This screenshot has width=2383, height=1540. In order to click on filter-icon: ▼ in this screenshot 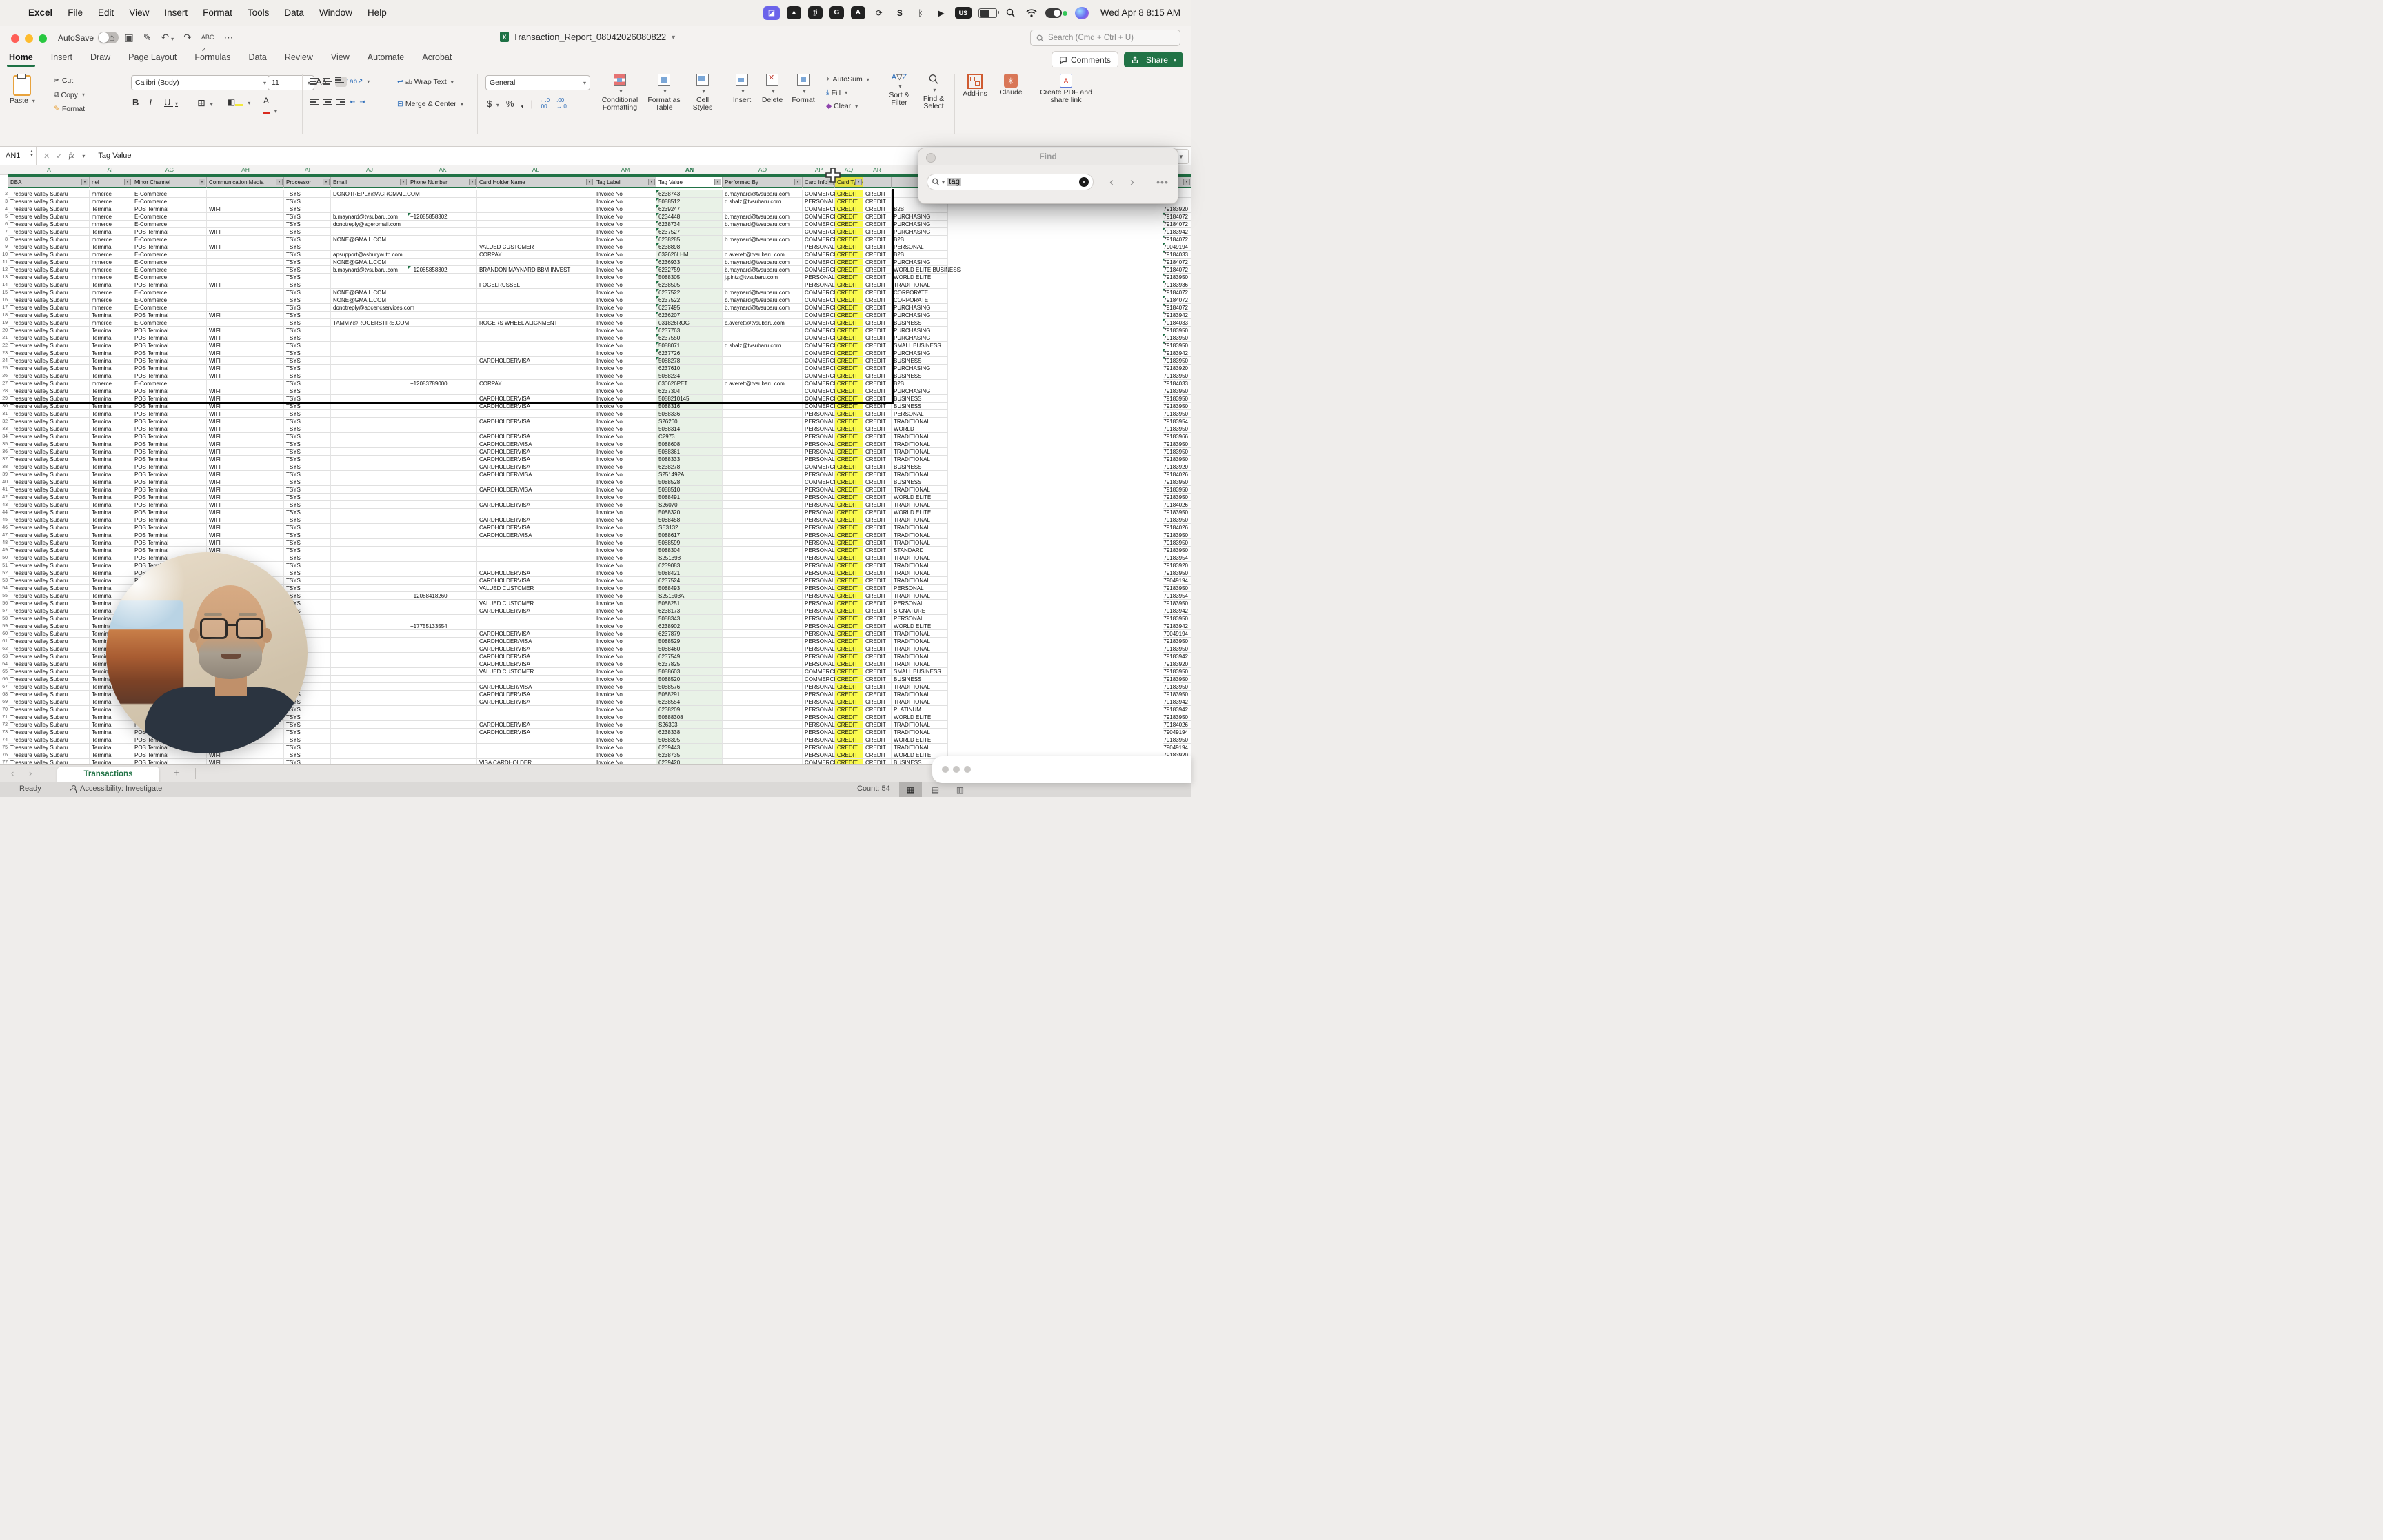, I will do `click(651, 182)`.